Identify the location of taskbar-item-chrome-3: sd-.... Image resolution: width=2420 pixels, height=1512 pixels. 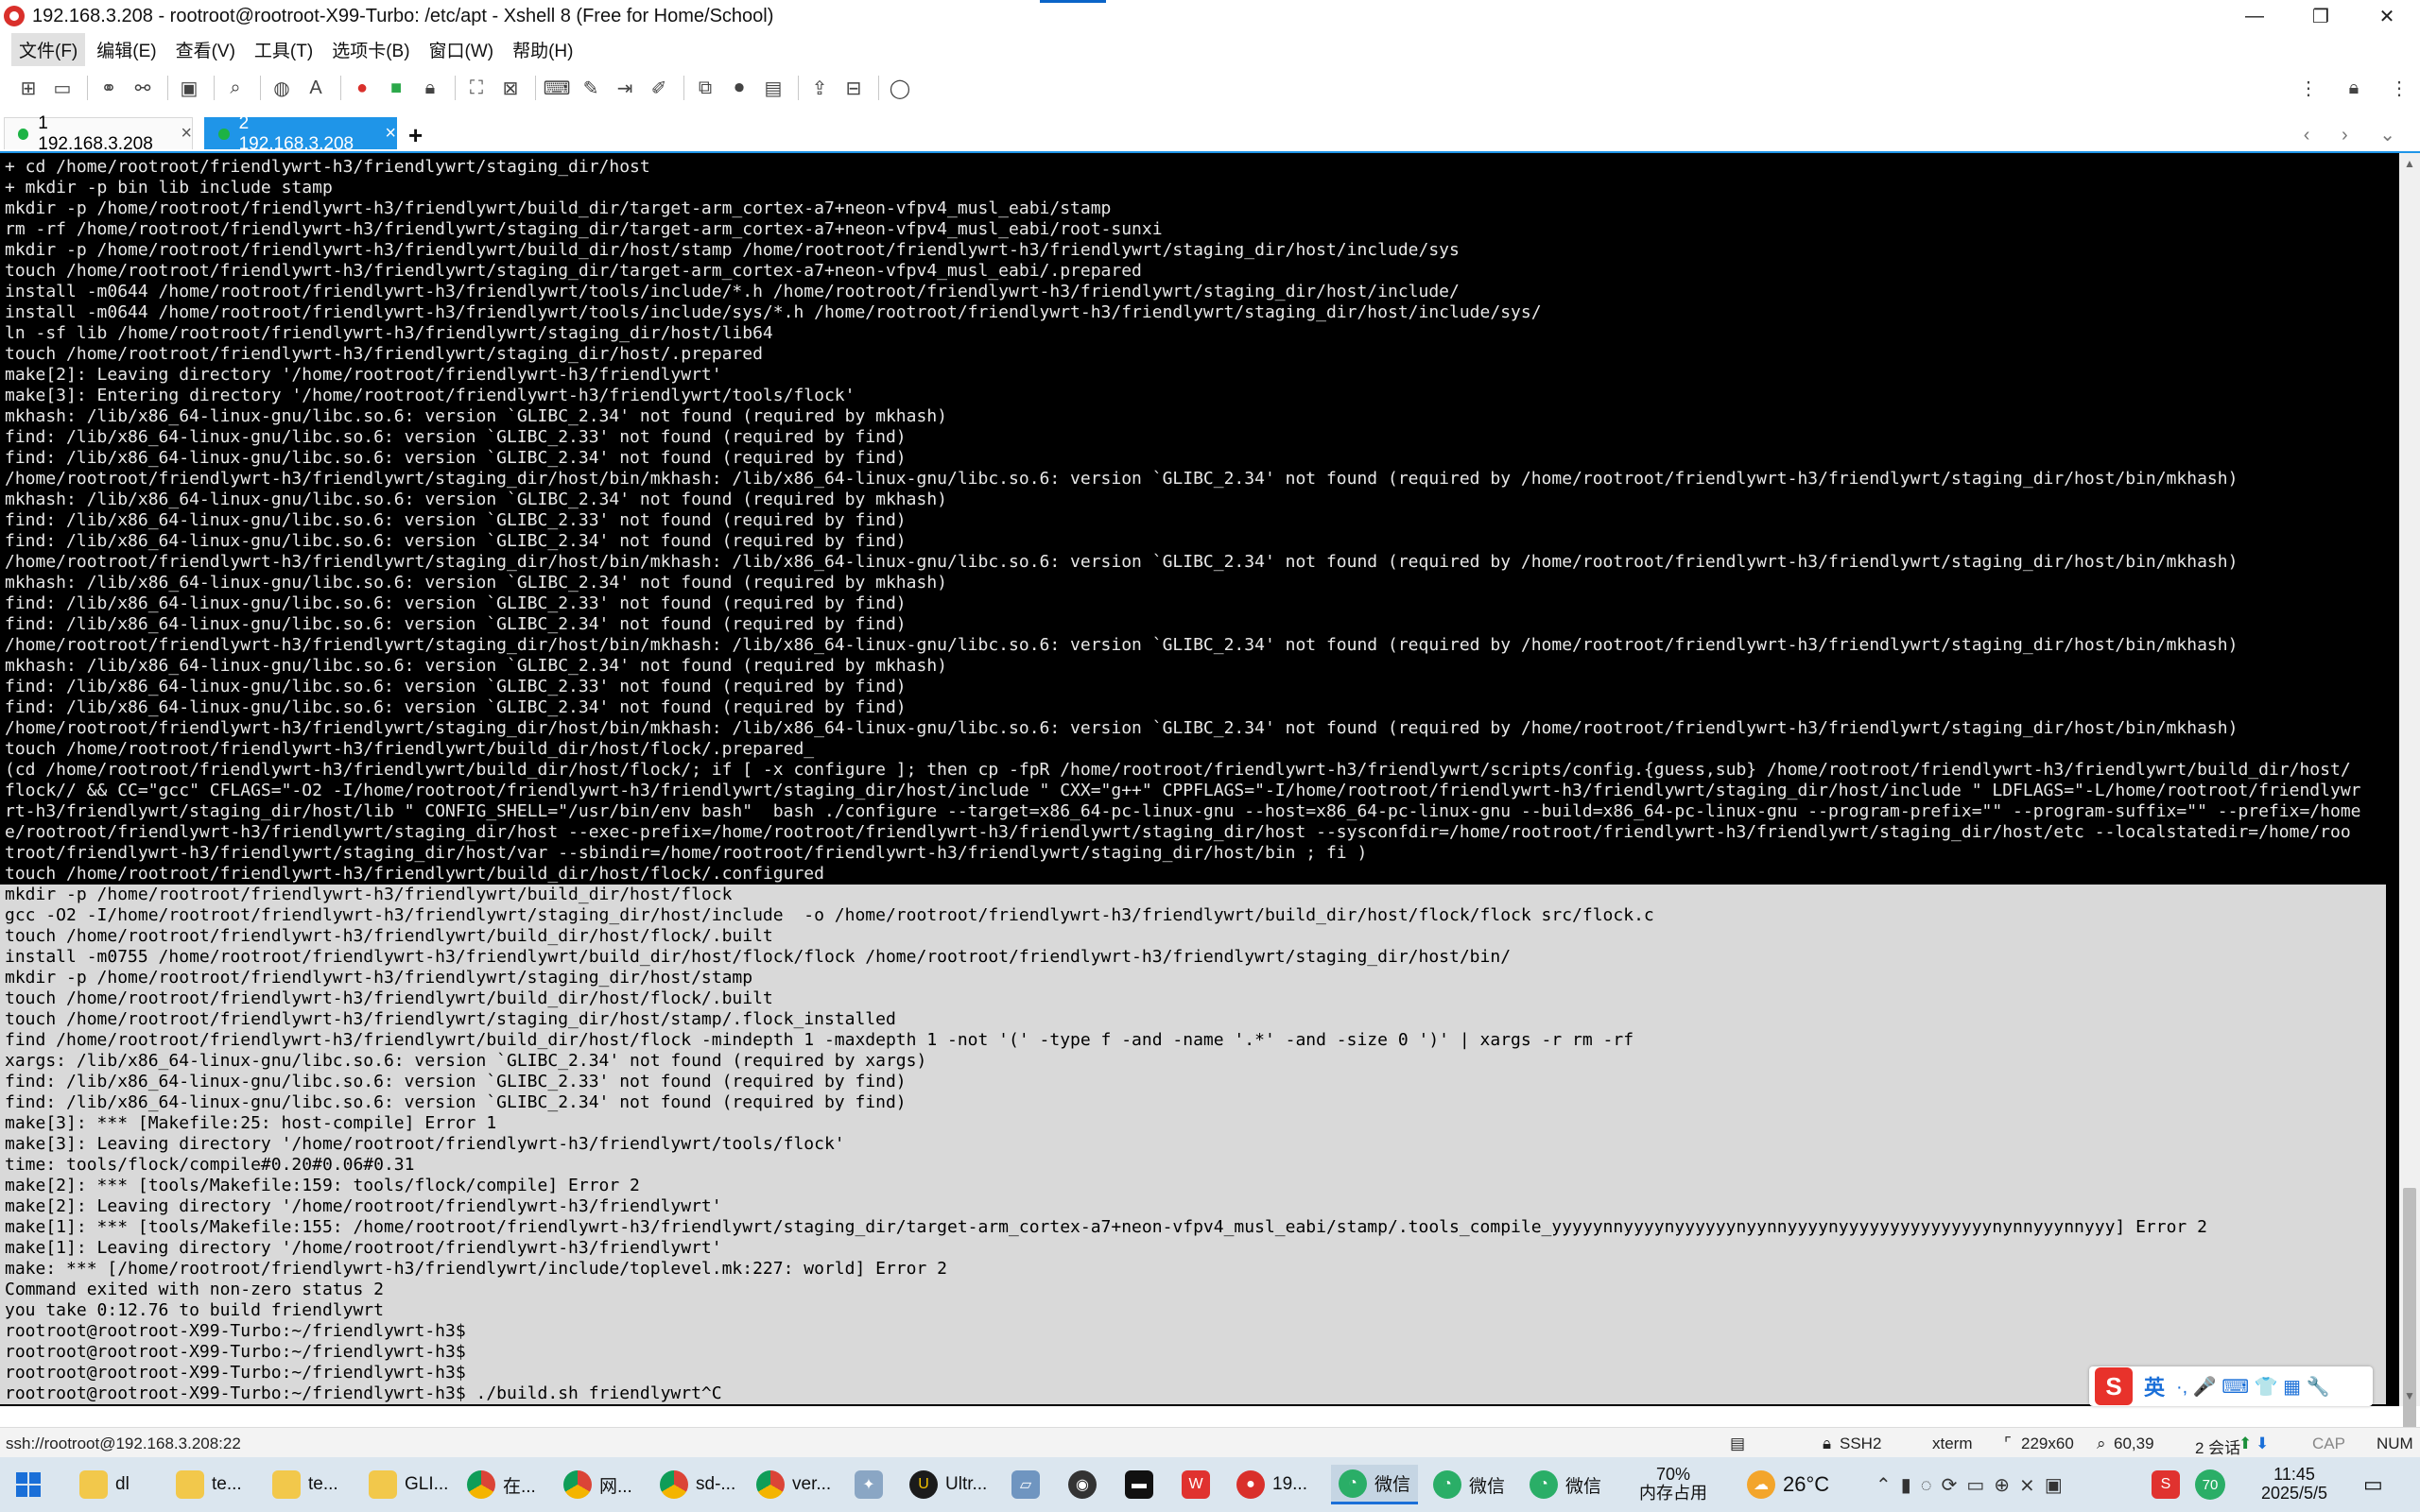
(697, 1484).